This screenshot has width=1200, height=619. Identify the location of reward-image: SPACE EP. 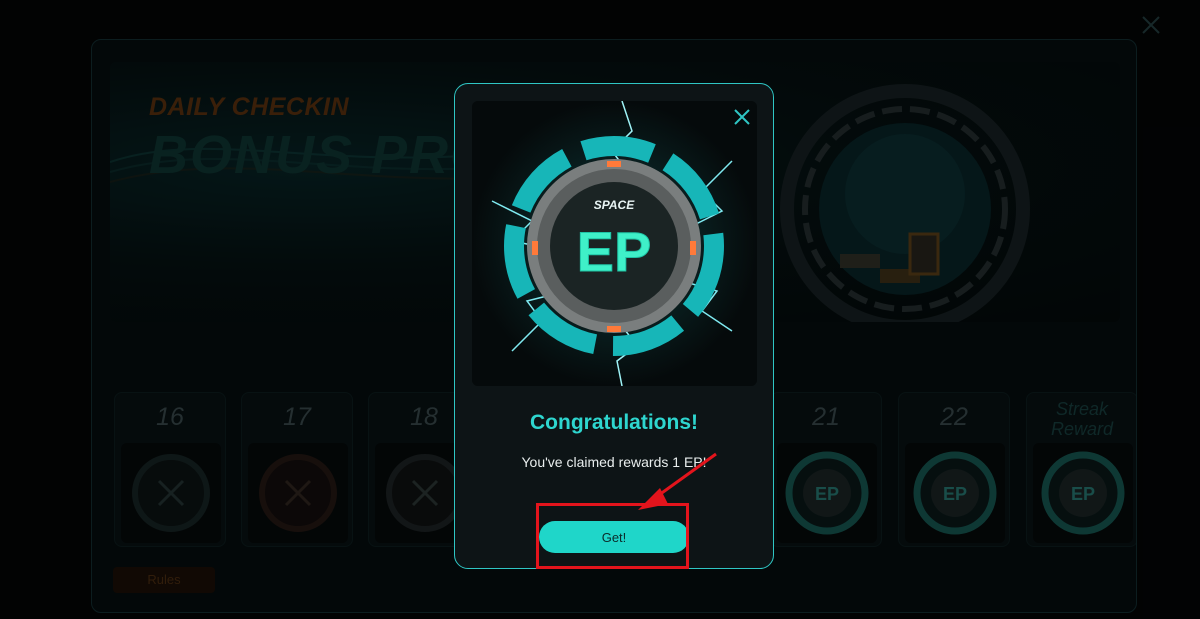
(614, 243).